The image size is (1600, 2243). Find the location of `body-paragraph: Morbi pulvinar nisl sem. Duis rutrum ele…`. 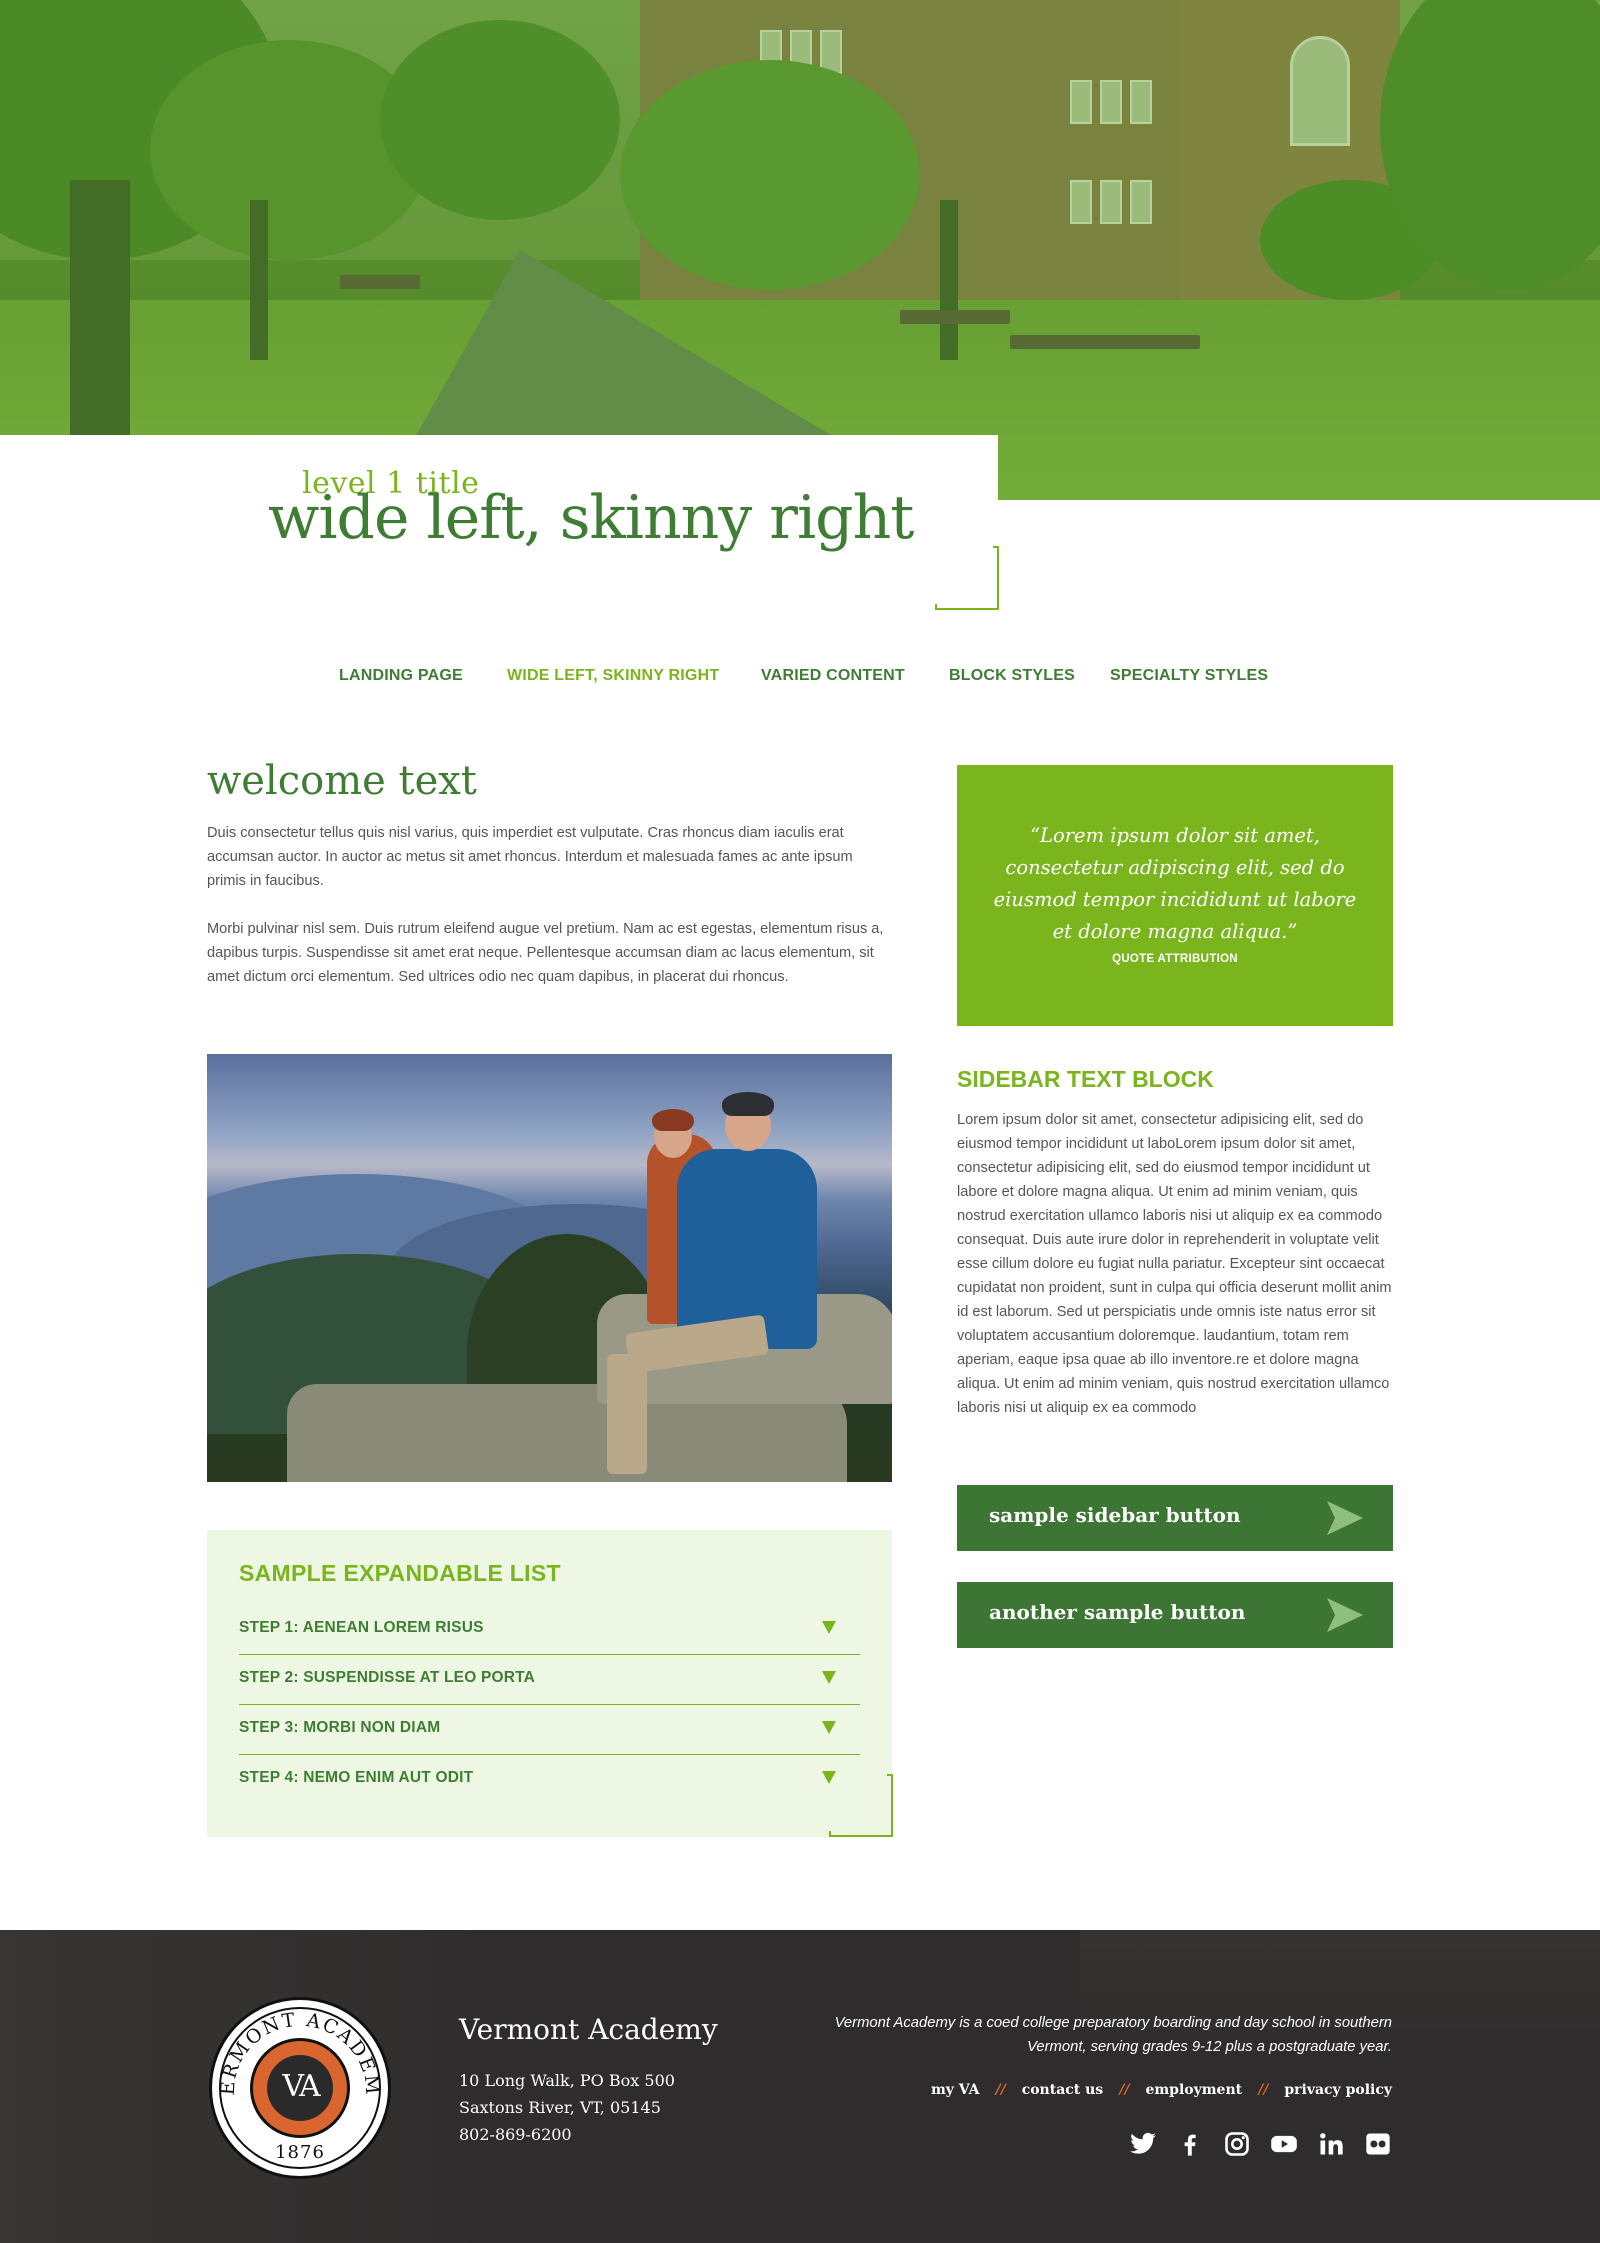

body-paragraph: Morbi pulvinar nisl sem. Duis rutrum ele… is located at coordinates (545, 953).